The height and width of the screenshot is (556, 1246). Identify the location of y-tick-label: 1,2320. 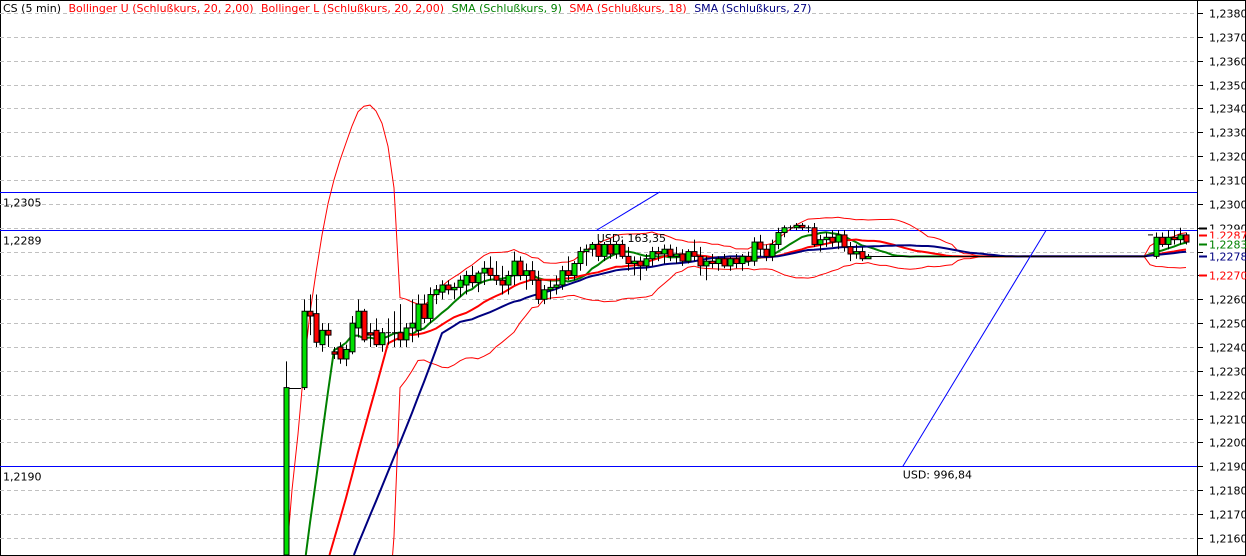
(1227, 157).